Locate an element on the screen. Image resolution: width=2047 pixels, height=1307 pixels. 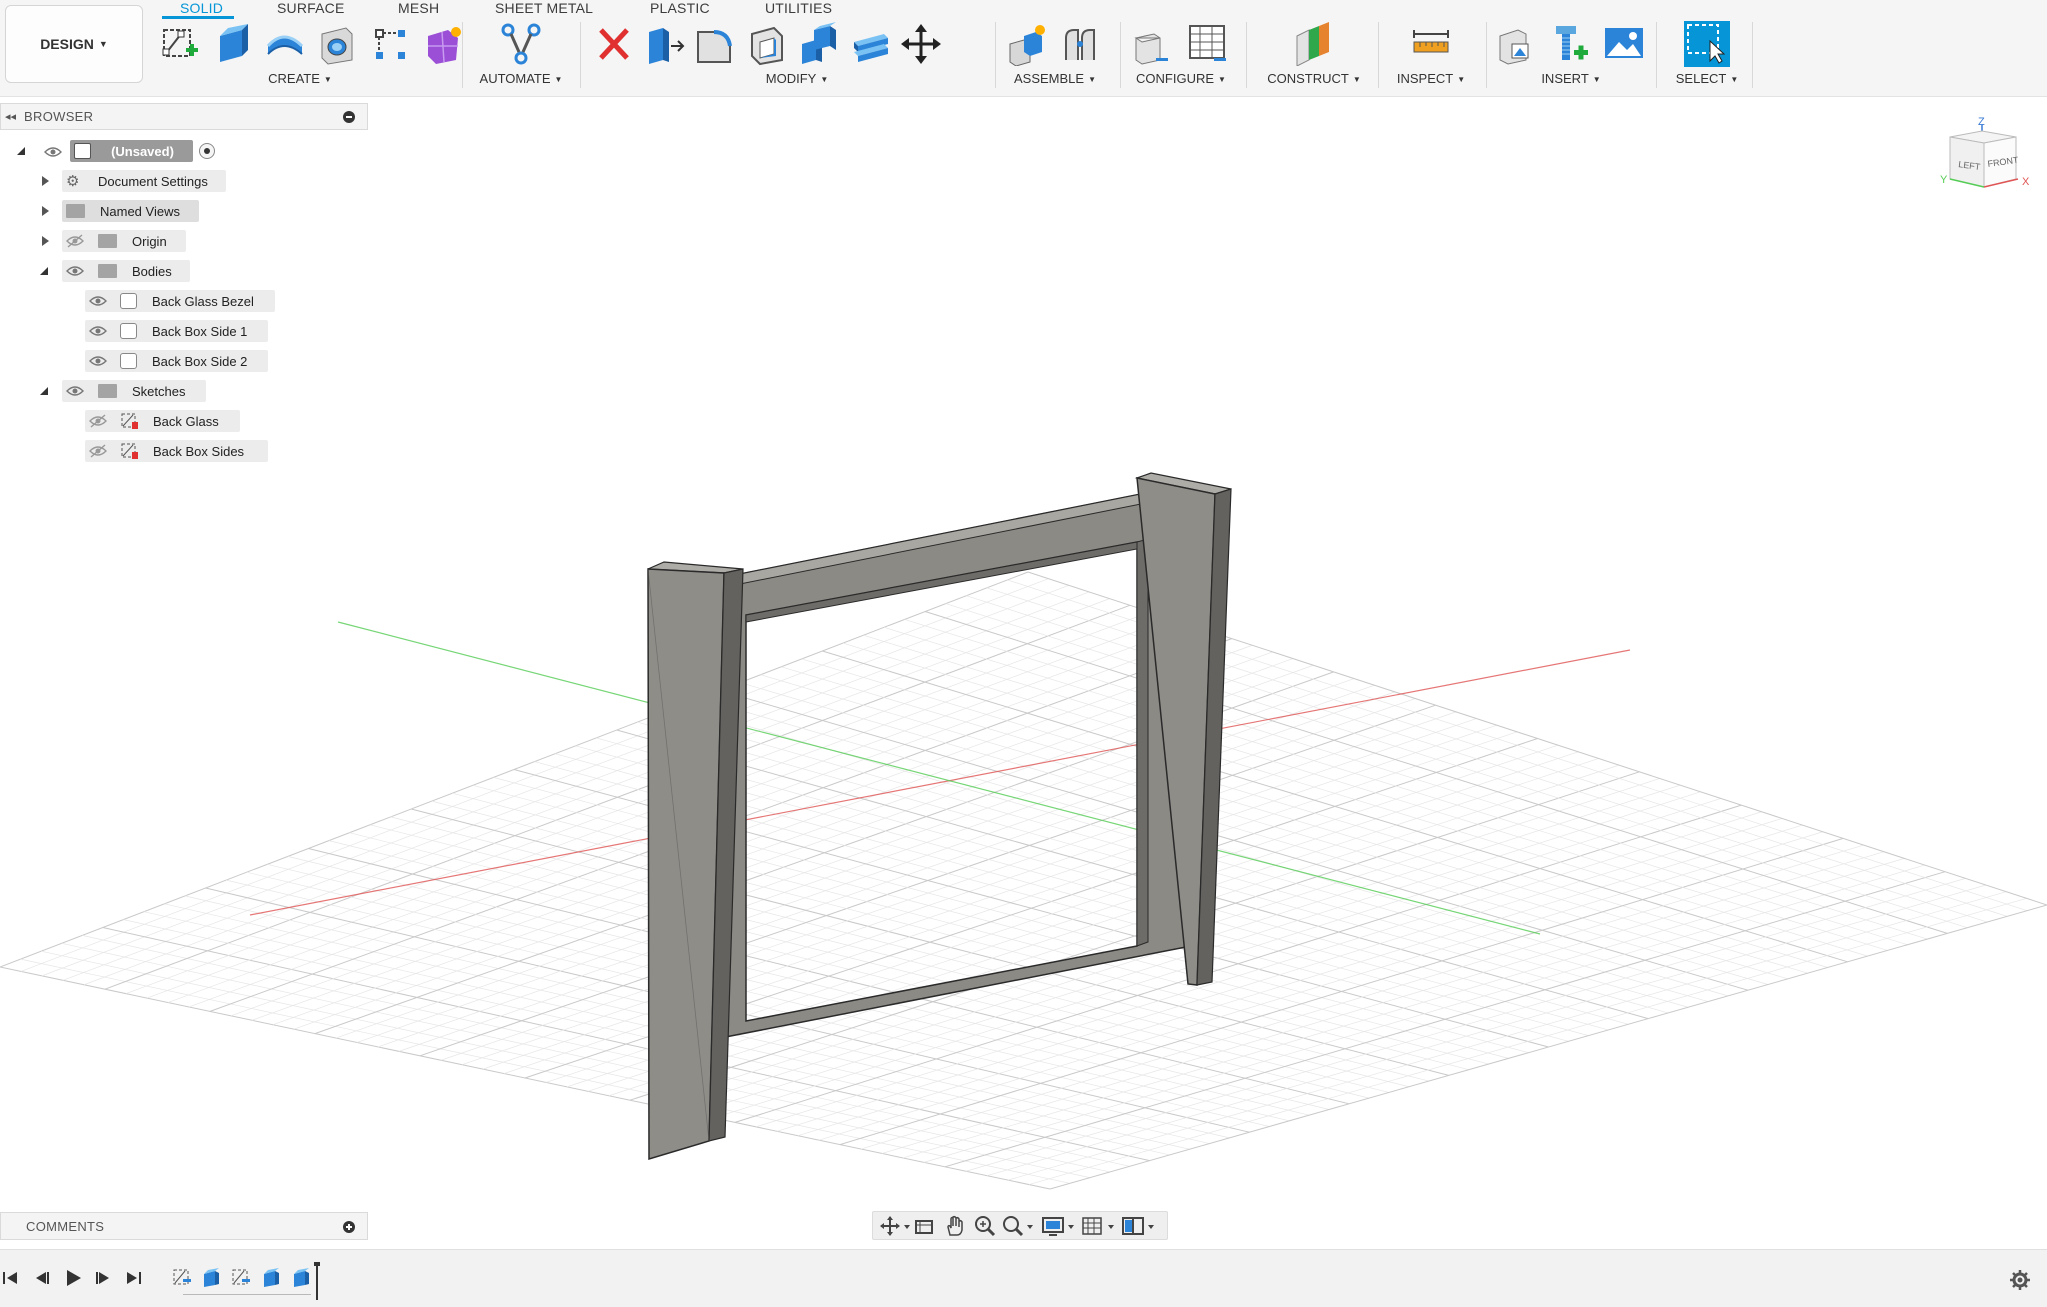
grid-settings-icon is located at coordinates (1099, 1226).